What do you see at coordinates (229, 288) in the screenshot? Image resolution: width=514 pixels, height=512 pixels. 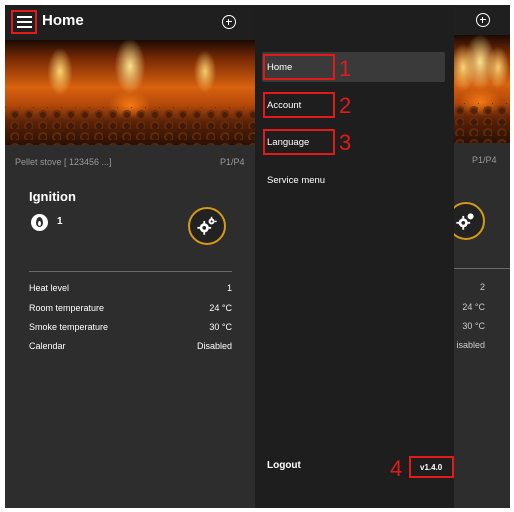 I see `heat-level-value: 1` at bounding box center [229, 288].